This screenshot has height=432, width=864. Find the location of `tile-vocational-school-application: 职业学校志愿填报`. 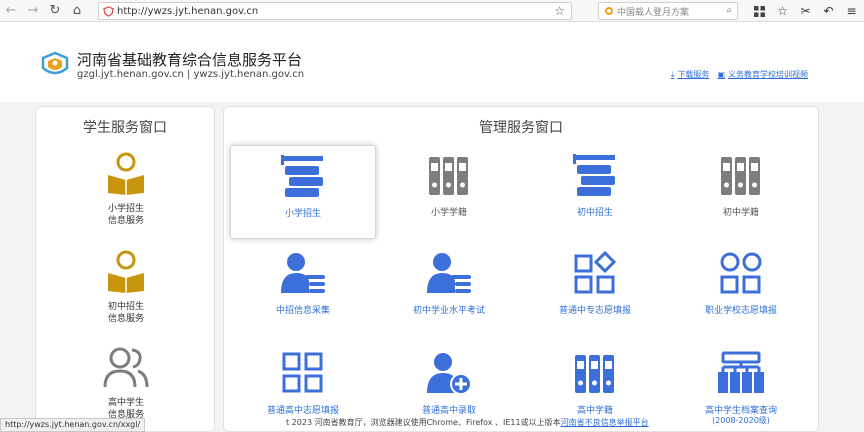

tile-vocational-school-application: 职业学校志愿填报 is located at coordinates (741, 290).